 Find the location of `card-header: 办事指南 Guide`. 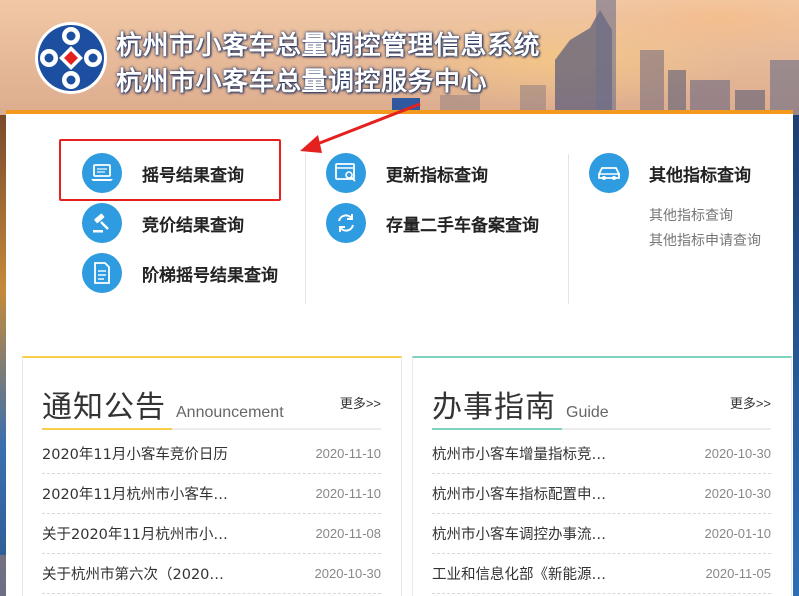

card-header: 办事指南 Guide is located at coordinates (520, 404).